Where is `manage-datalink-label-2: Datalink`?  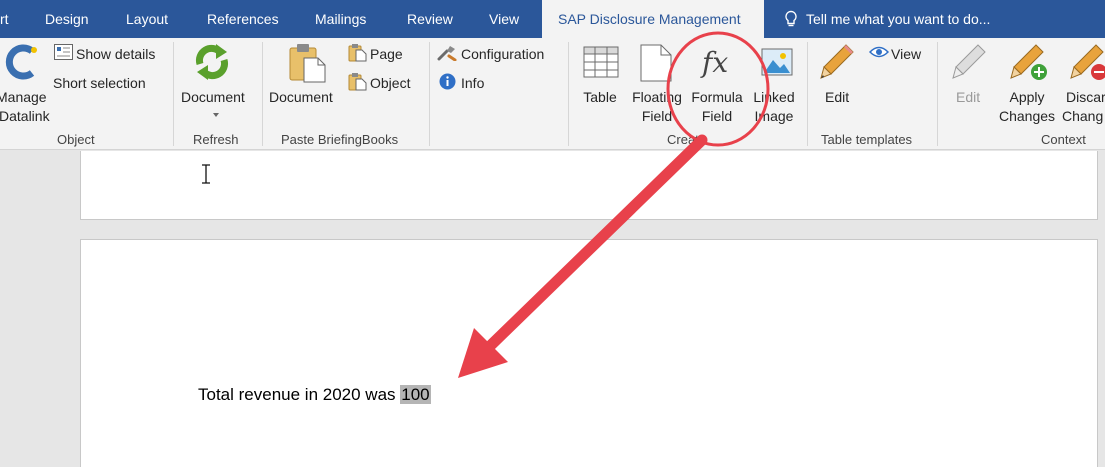 manage-datalink-label-2: Datalink is located at coordinates (25, 116).